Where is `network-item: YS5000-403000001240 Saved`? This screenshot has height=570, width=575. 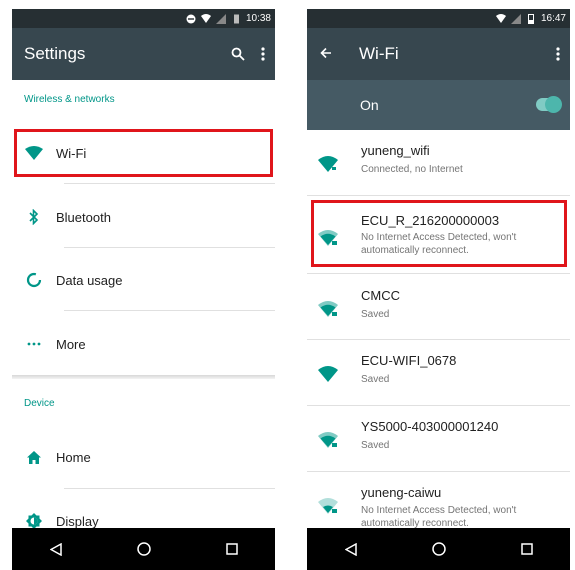
network-item: YS5000-403000001240 Saved is located at coordinates (438, 439).